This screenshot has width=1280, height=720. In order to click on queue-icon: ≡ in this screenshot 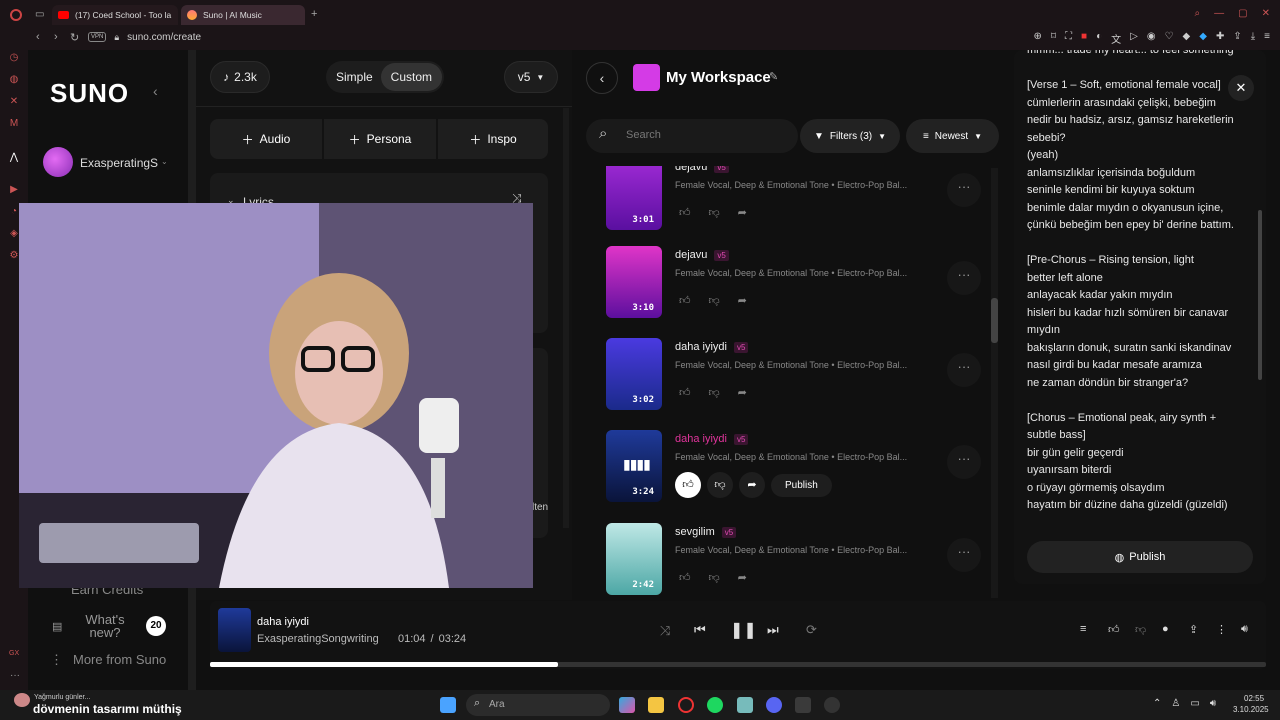, I will do `click(1083, 629)`.